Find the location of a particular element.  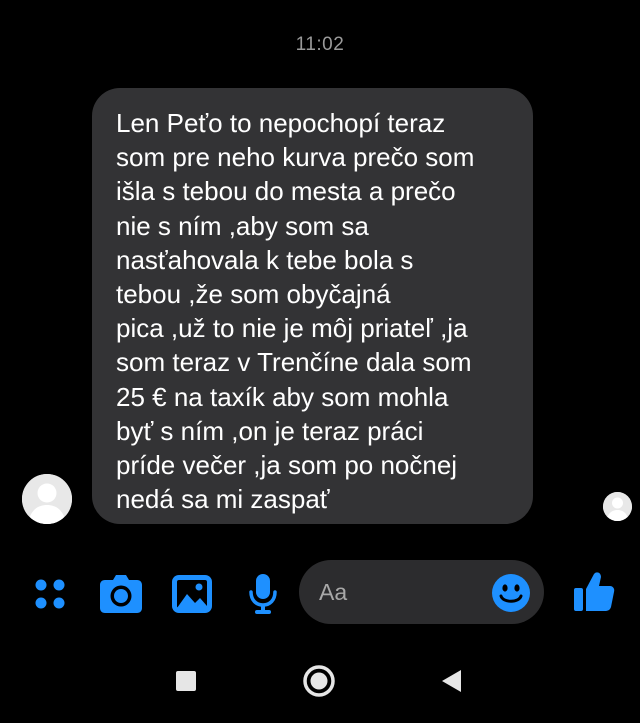

message-composer is located at coordinates (320, 593).